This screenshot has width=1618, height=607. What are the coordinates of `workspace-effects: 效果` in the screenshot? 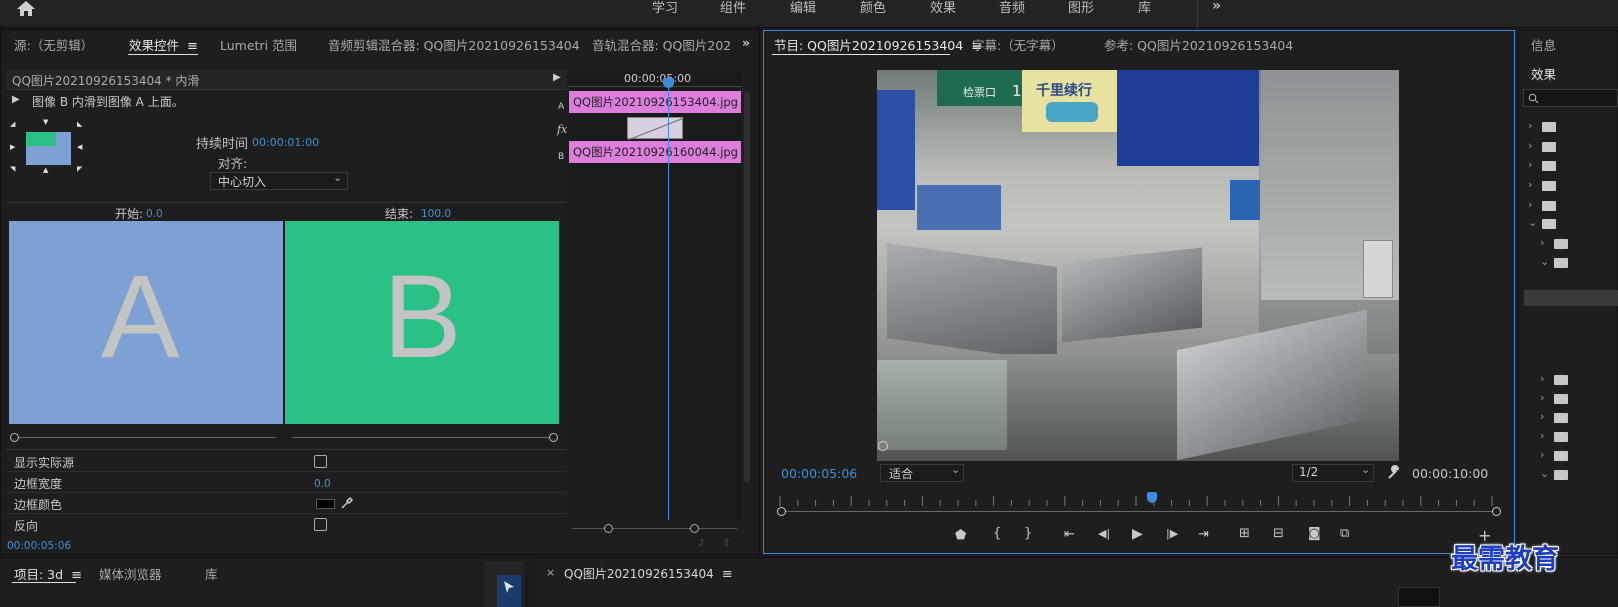 It's located at (943, 8).